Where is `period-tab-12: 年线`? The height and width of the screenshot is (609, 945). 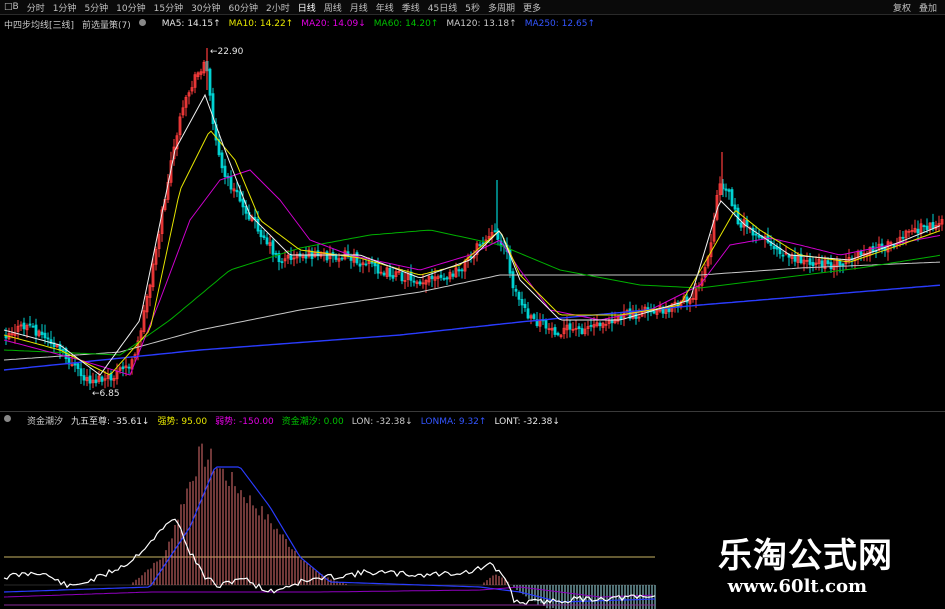 period-tab-12: 年线 is located at coordinates (385, 7).